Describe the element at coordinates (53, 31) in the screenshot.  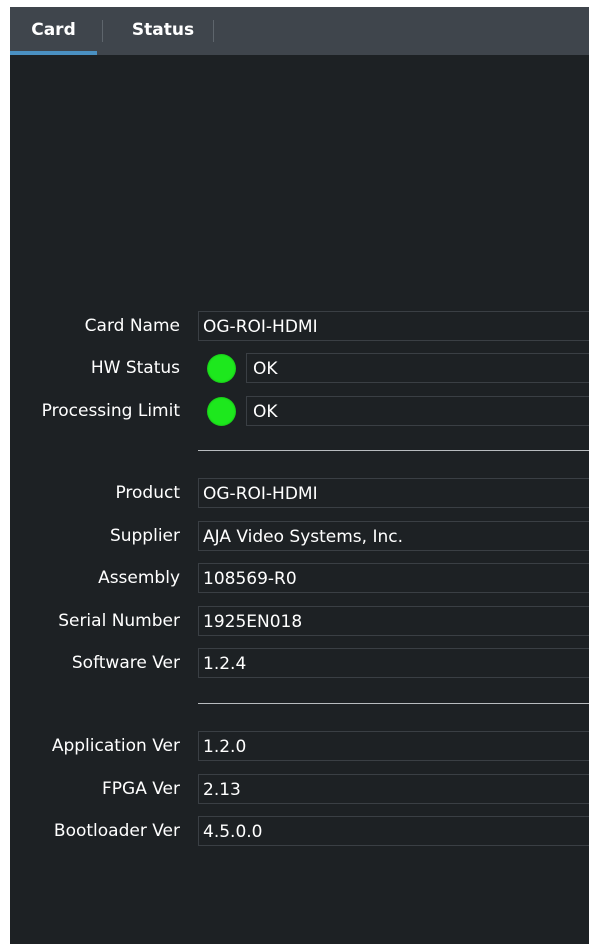
I see `tab-card: Card` at that location.